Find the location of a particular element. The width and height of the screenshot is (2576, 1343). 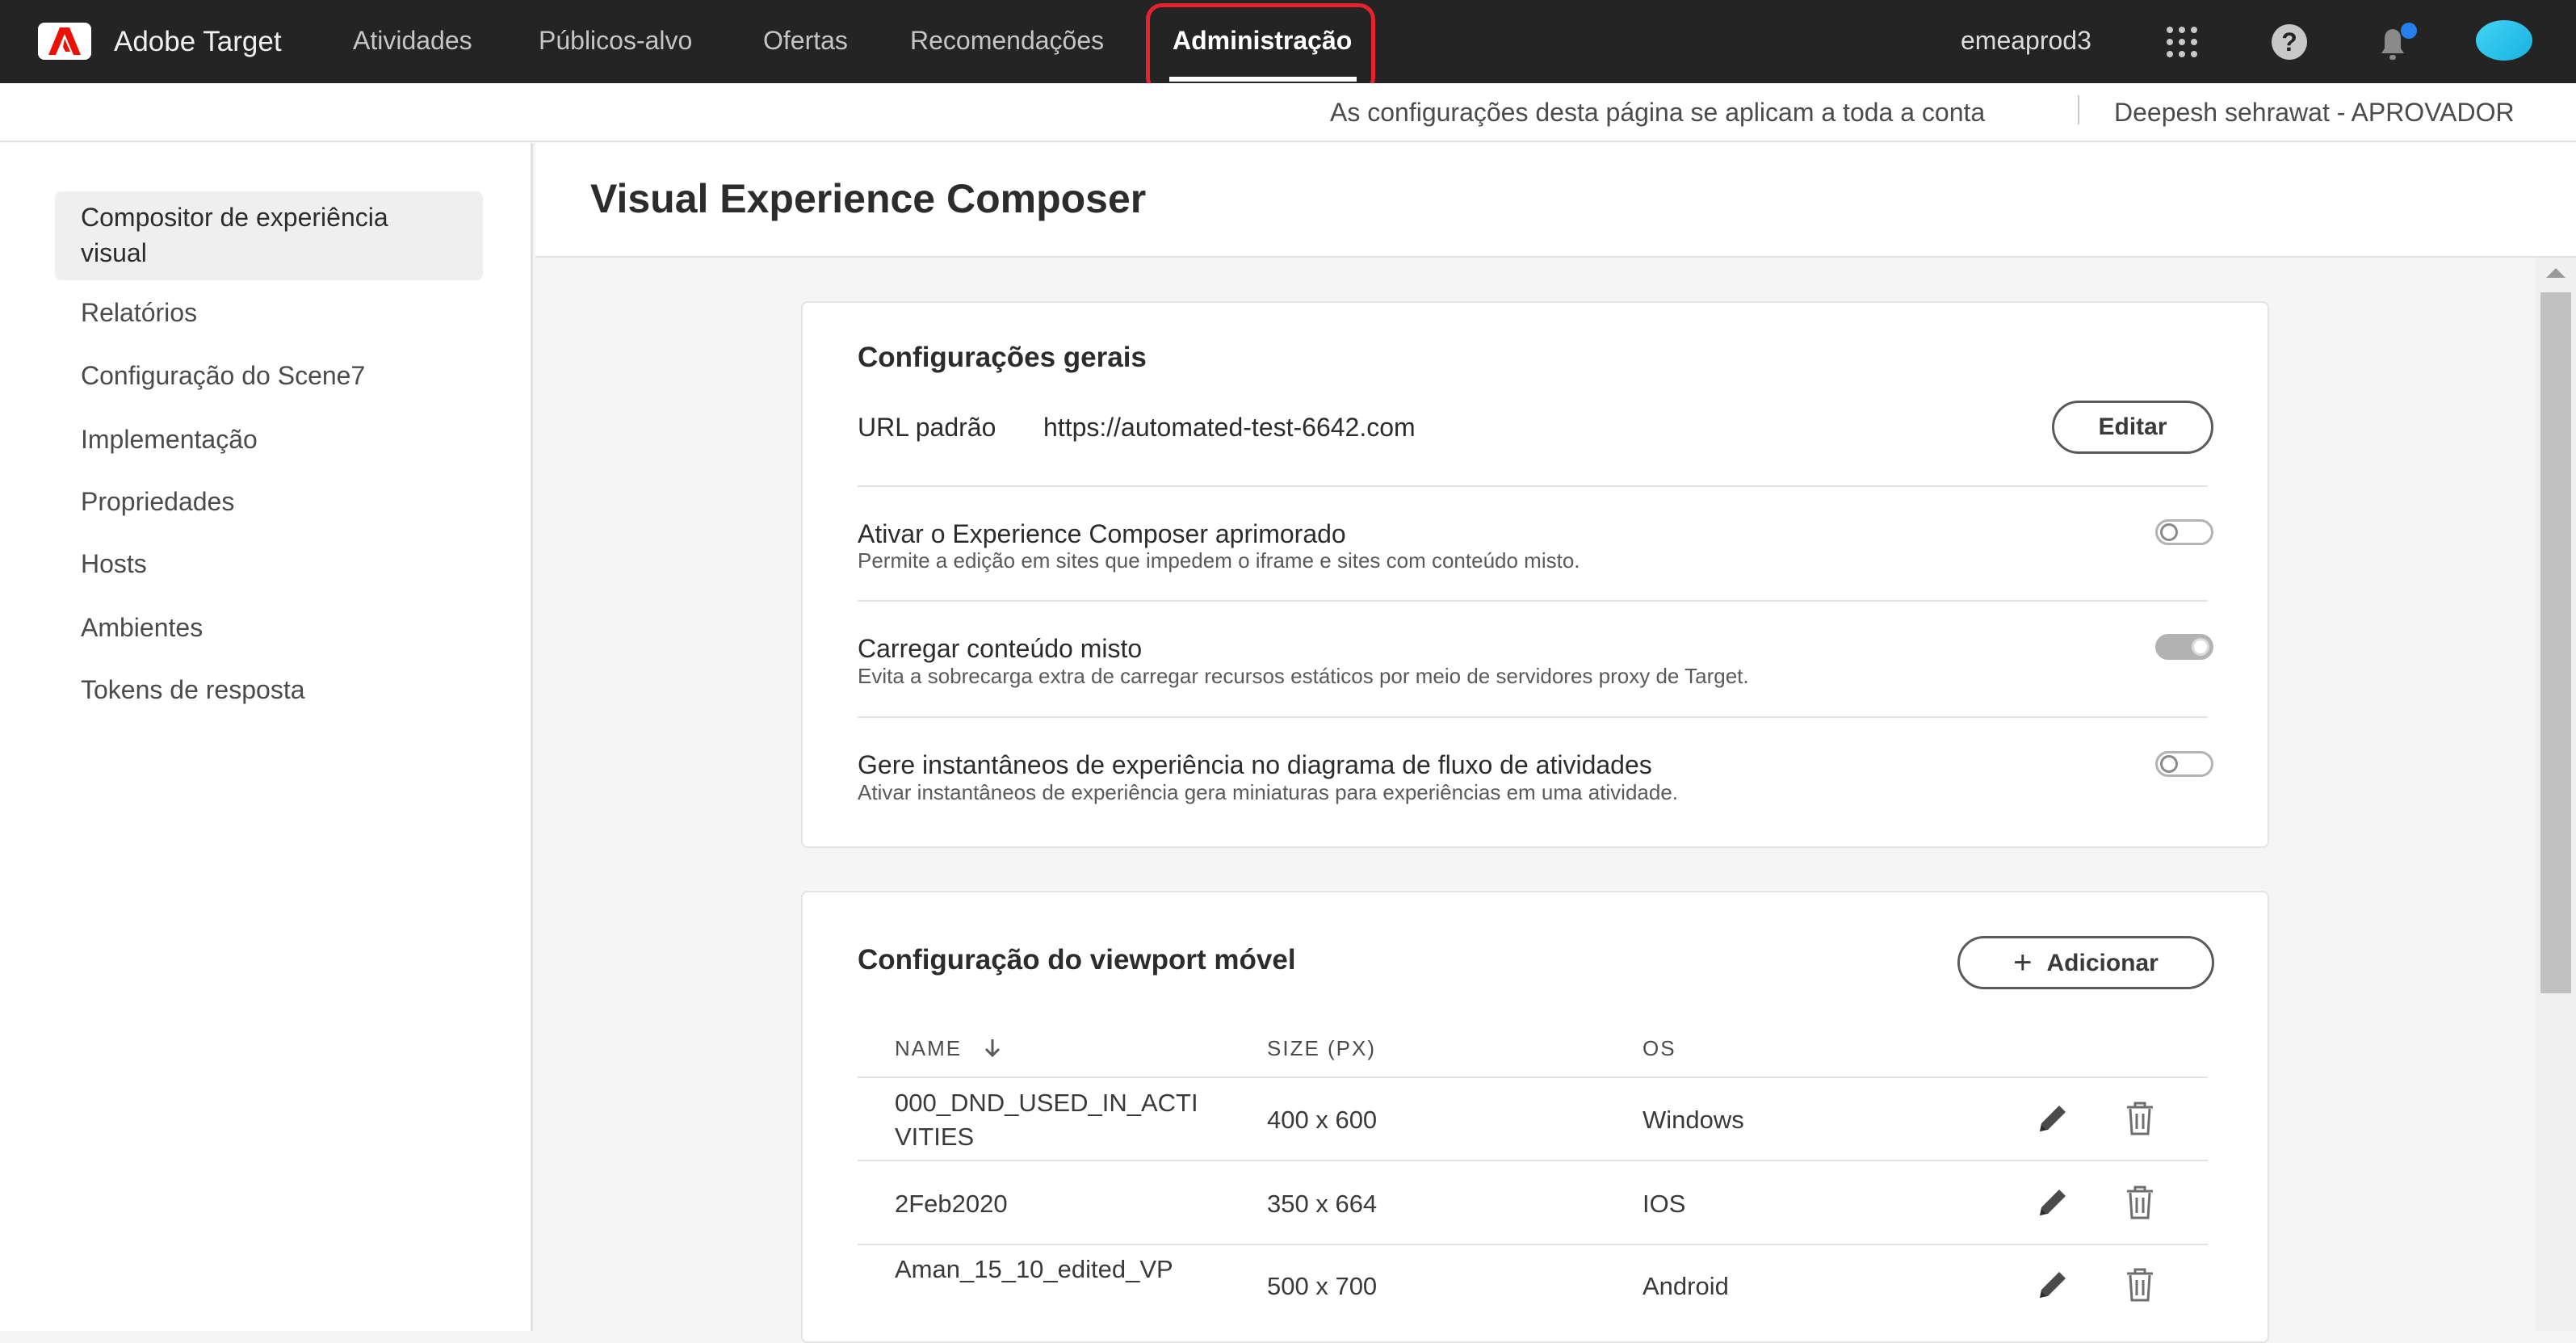

enhanced-composer-toggle is located at coordinates (2184, 532).